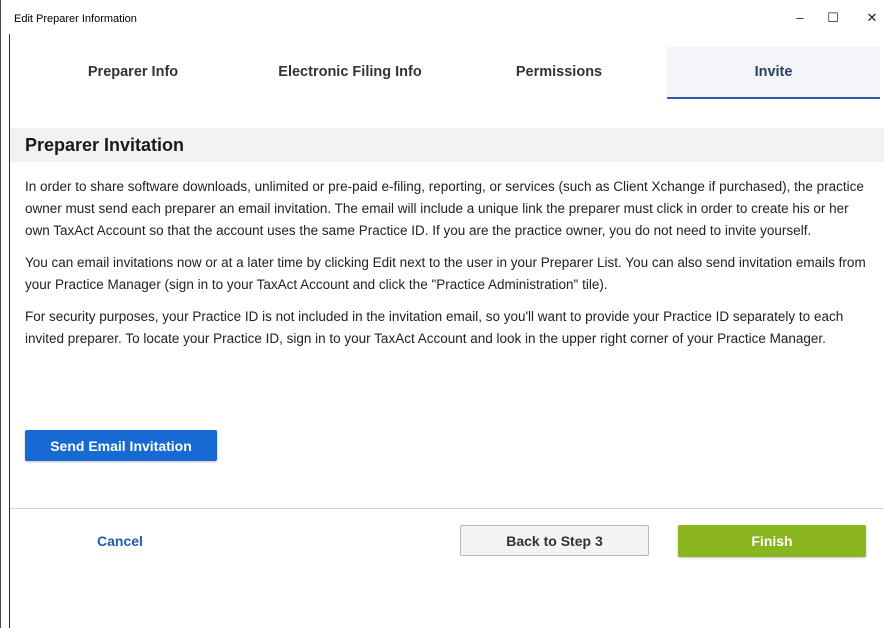 Image resolution: width=884 pixels, height=628 pixels. What do you see at coordinates (554, 540) in the screenshot?
I see `back-to-step-3-button: Back to Step 3` at bounding box center [554, 540].